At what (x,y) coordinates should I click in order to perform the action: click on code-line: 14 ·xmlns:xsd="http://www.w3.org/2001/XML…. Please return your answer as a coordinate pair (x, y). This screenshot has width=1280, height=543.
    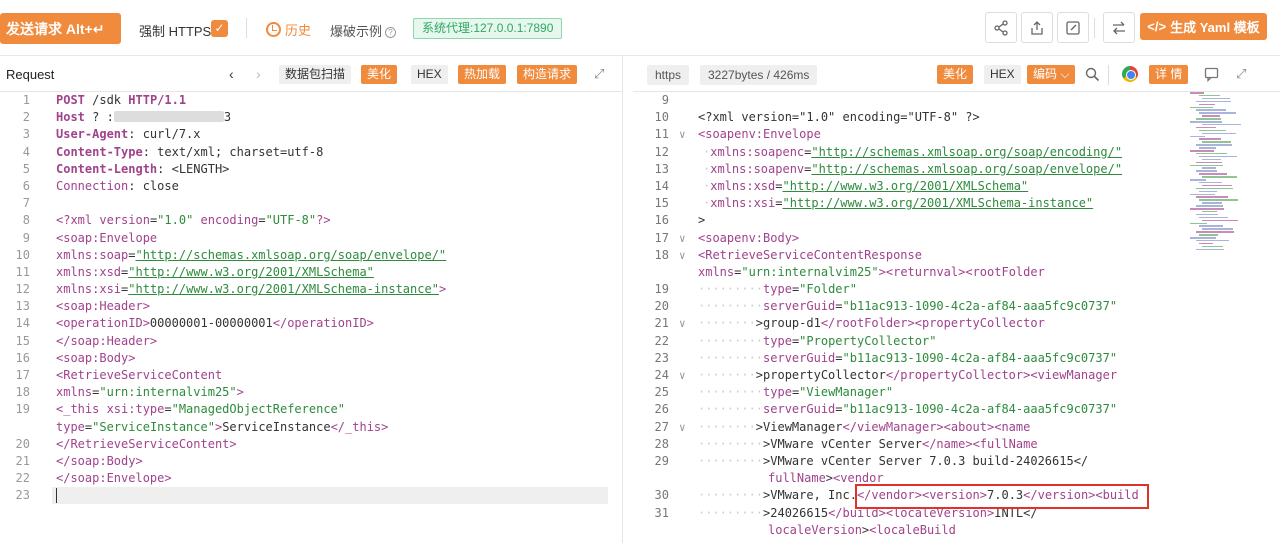
    Looking at the image, I should click on (913, 186).